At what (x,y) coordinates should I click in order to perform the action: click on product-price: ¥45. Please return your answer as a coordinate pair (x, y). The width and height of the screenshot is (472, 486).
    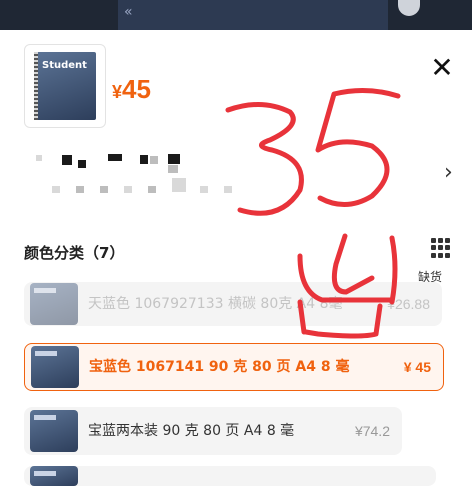
    Looking at the image, I should click on (131, 89).